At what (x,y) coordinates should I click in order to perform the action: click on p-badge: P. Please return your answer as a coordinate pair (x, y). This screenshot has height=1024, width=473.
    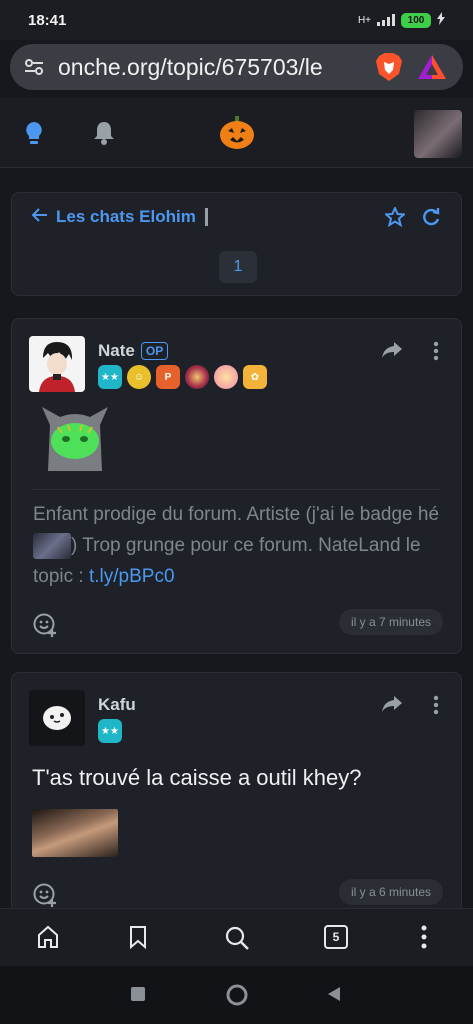
    Looking at the image, I should click on (168, 377).